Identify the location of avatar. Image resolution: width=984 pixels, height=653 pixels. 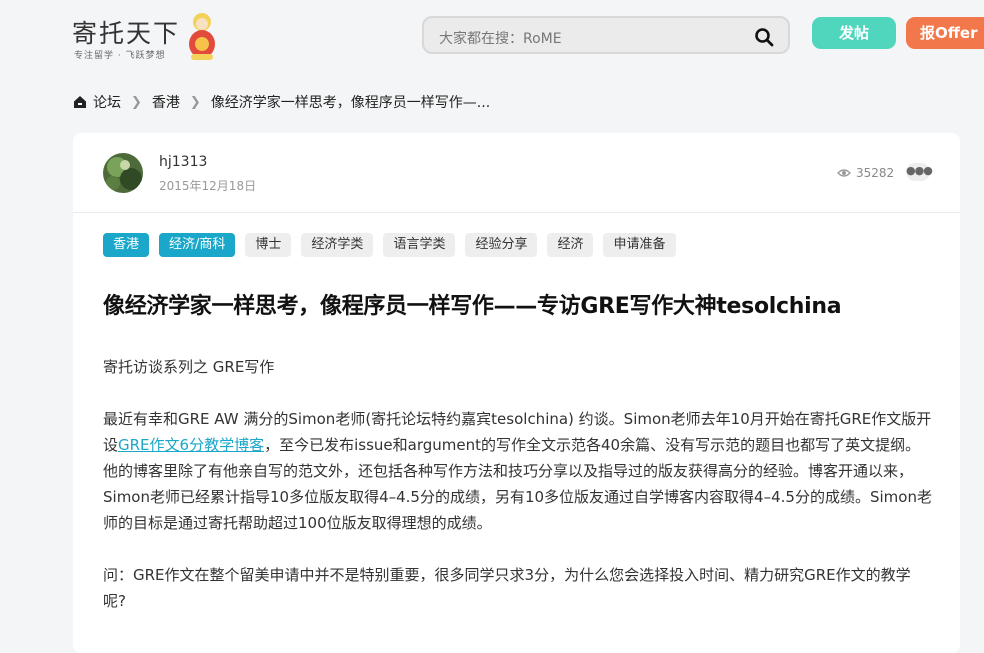
(123, 173).